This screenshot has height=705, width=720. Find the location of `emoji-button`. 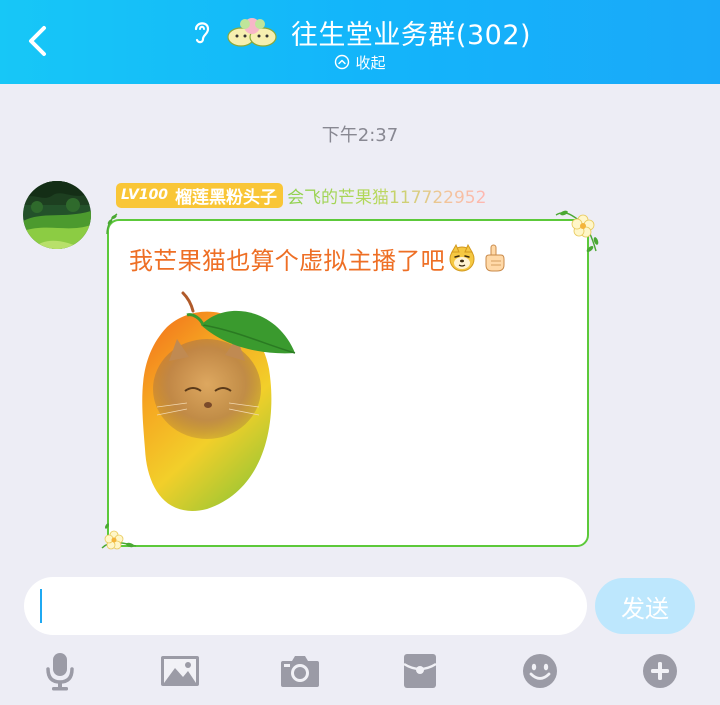

emoji-button is located at coordinates (540, 671).